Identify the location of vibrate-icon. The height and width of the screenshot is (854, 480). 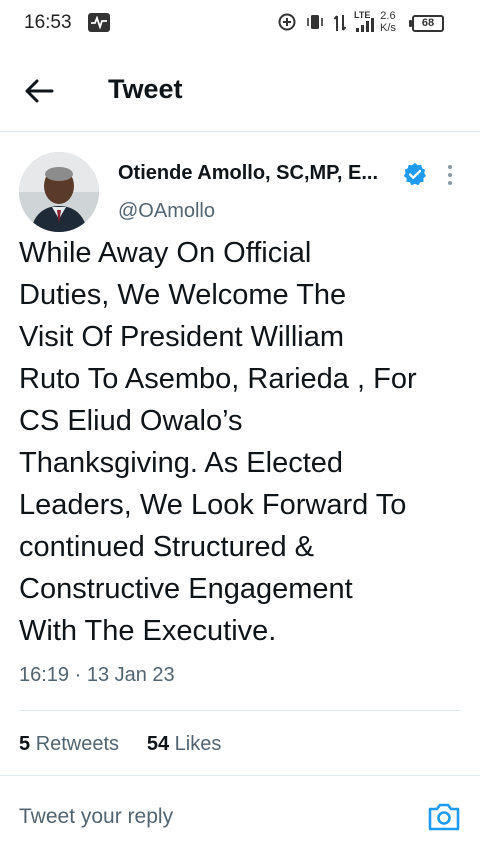
(315, 24).